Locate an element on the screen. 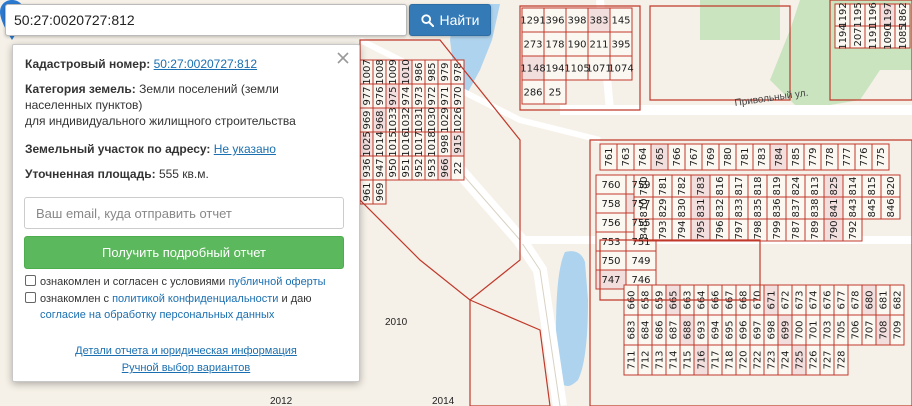 This screenshot has width=912, height=406. search-button-label: Найти is located at coordinates (459, 20).